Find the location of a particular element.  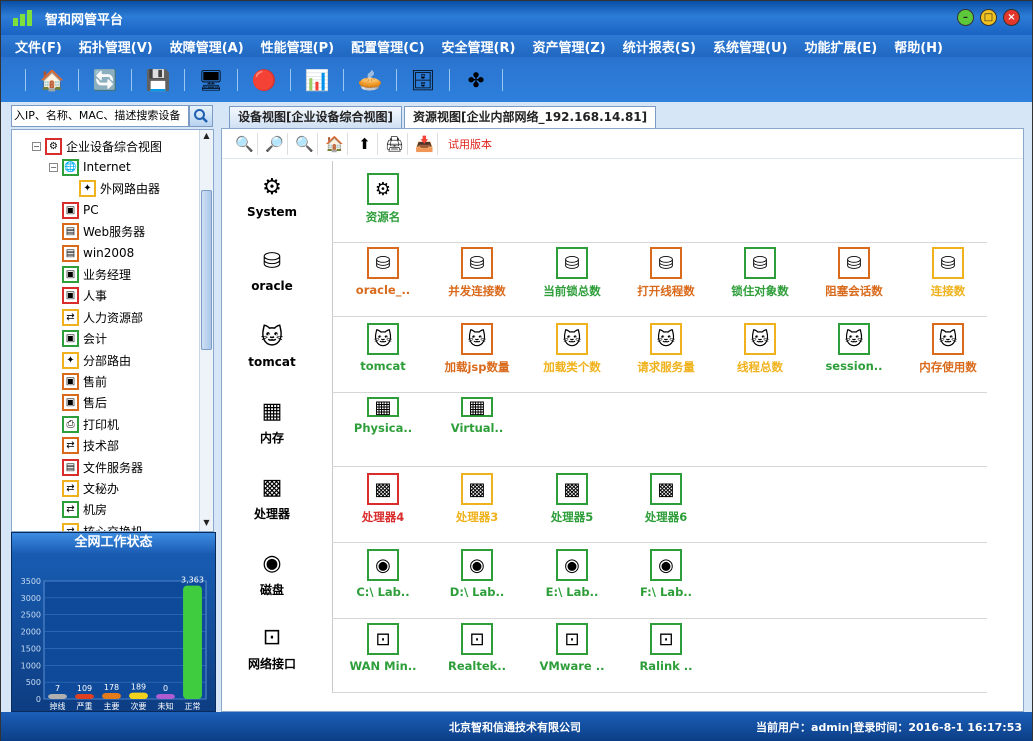

tree-node: ▣ 售前 is located at coordinates (78, 381).